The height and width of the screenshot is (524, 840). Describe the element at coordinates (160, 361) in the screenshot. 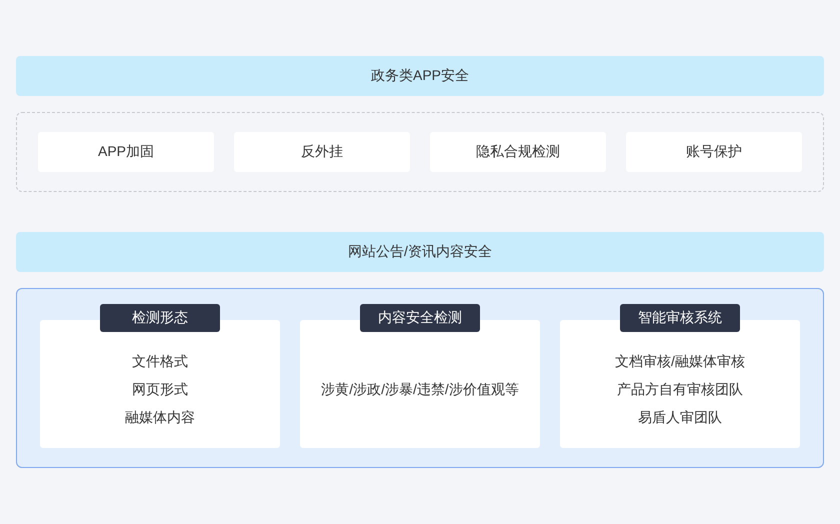

I see `card-text: 文件格式` at that location.